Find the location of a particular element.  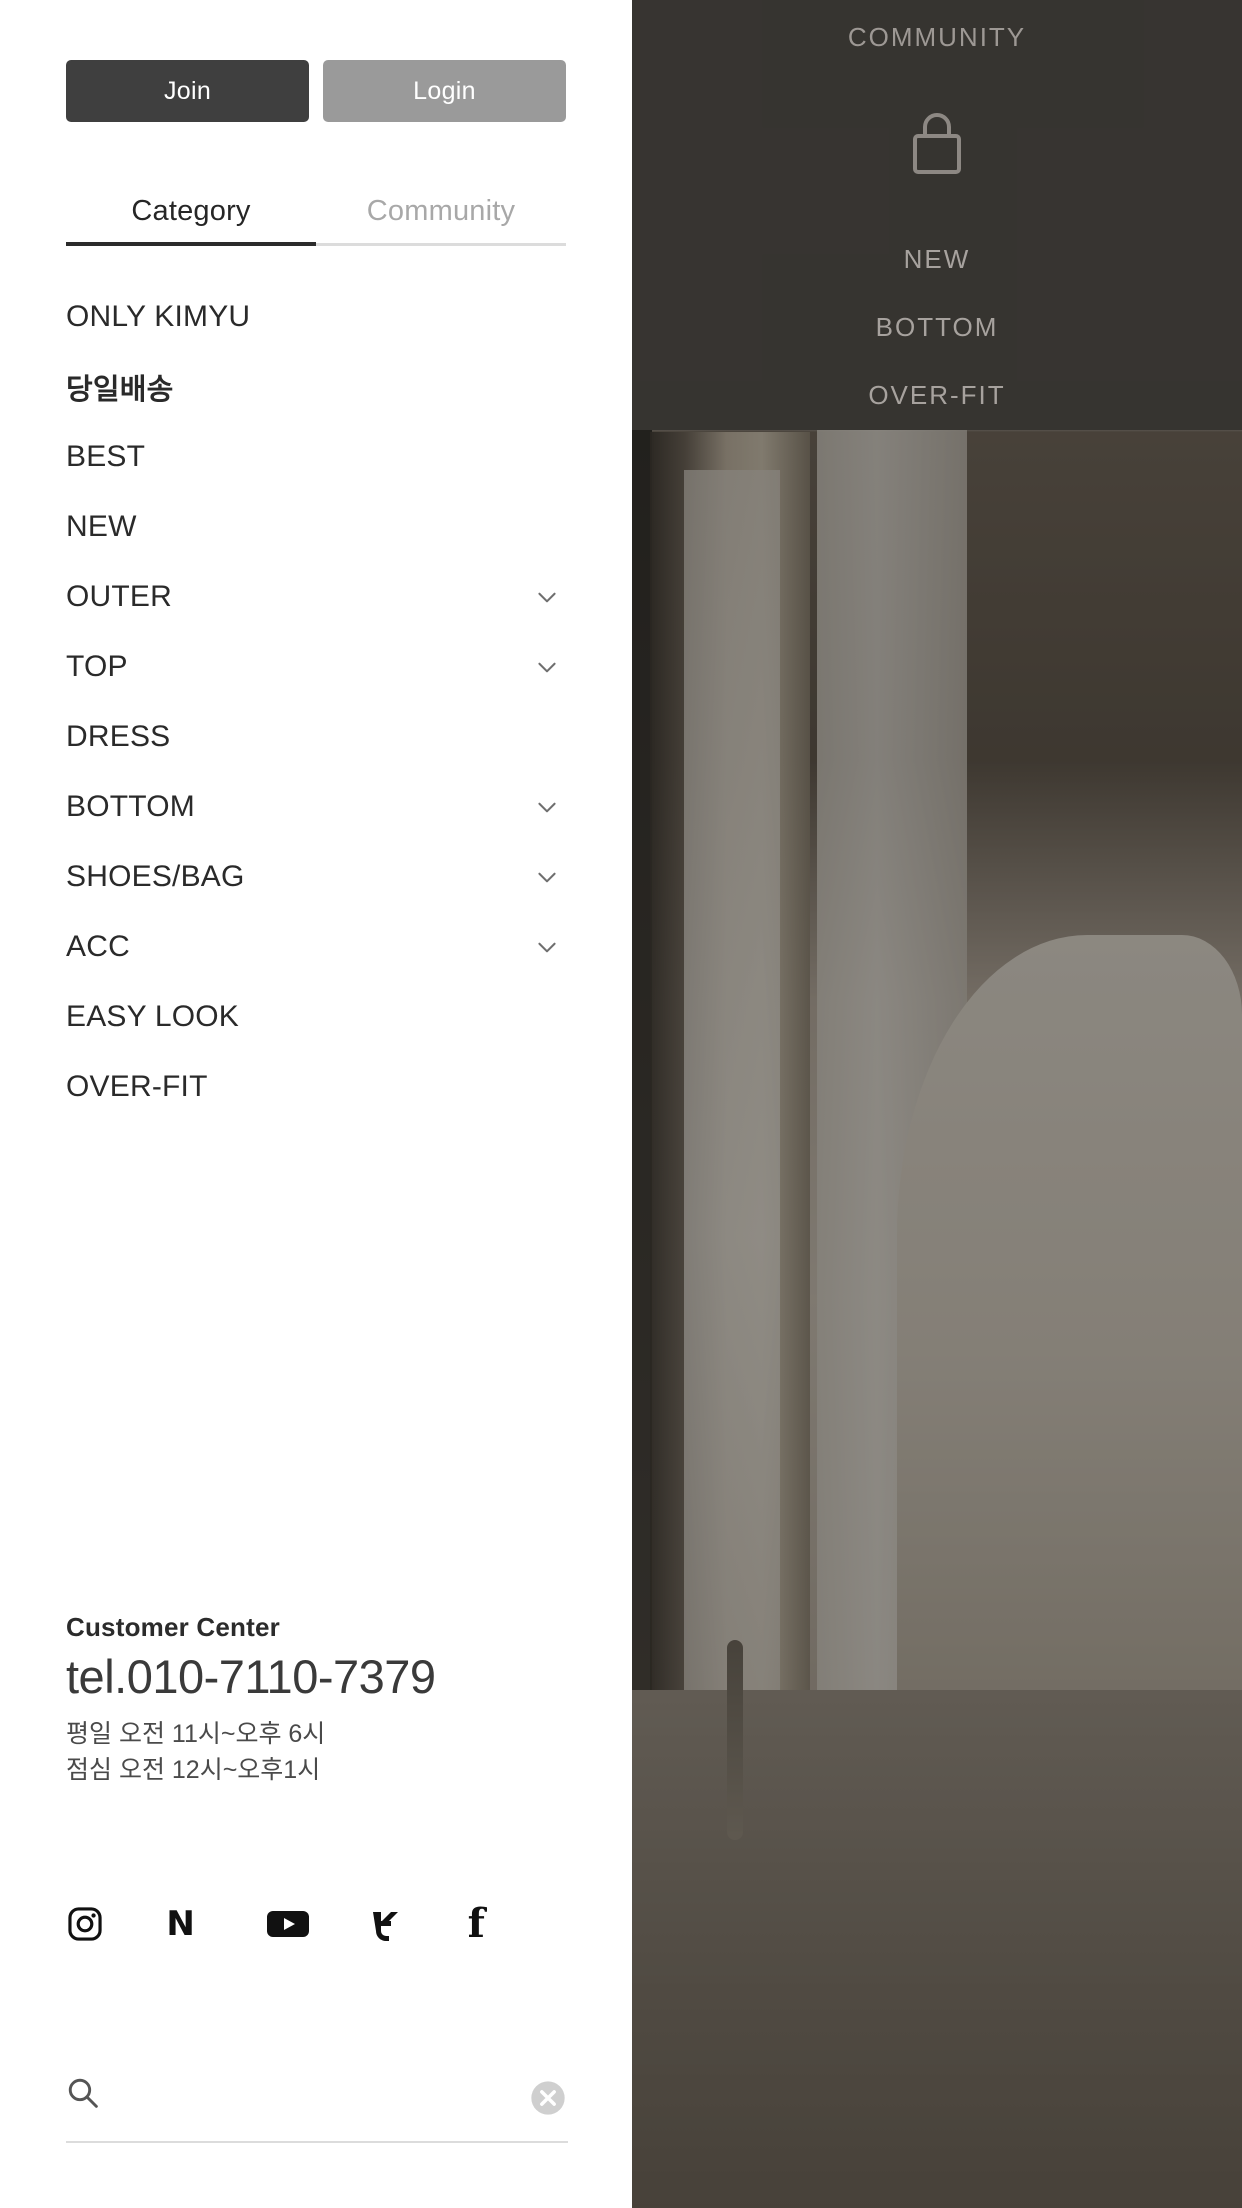

naver-icon: N is located at coordinates (216, 1924).